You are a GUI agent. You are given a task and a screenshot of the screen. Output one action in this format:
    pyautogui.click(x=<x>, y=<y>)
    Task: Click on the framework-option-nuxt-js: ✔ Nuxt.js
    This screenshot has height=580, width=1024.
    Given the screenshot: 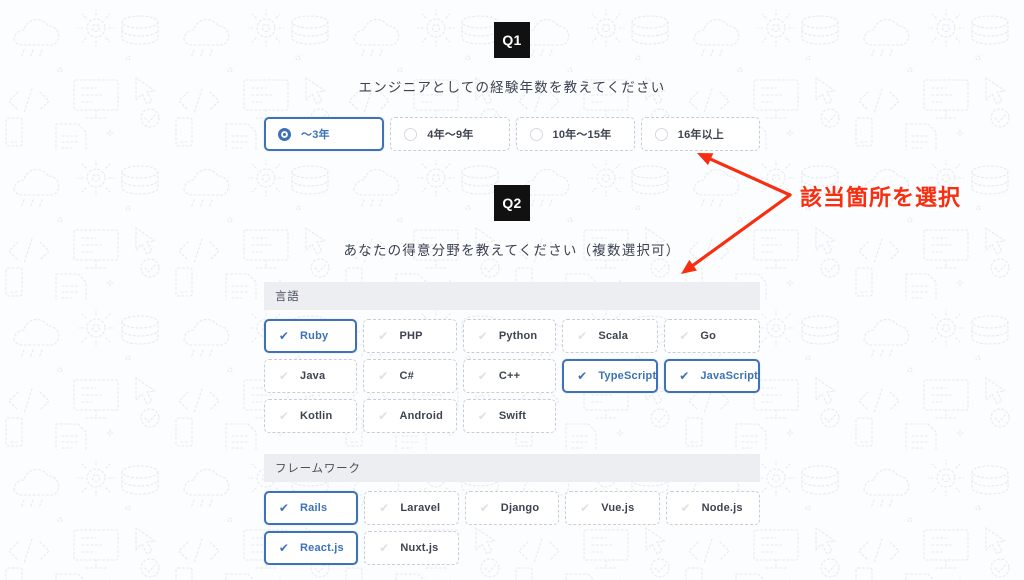 What is the action you would take?
    pyautogui.click(x=411, y=548)
    